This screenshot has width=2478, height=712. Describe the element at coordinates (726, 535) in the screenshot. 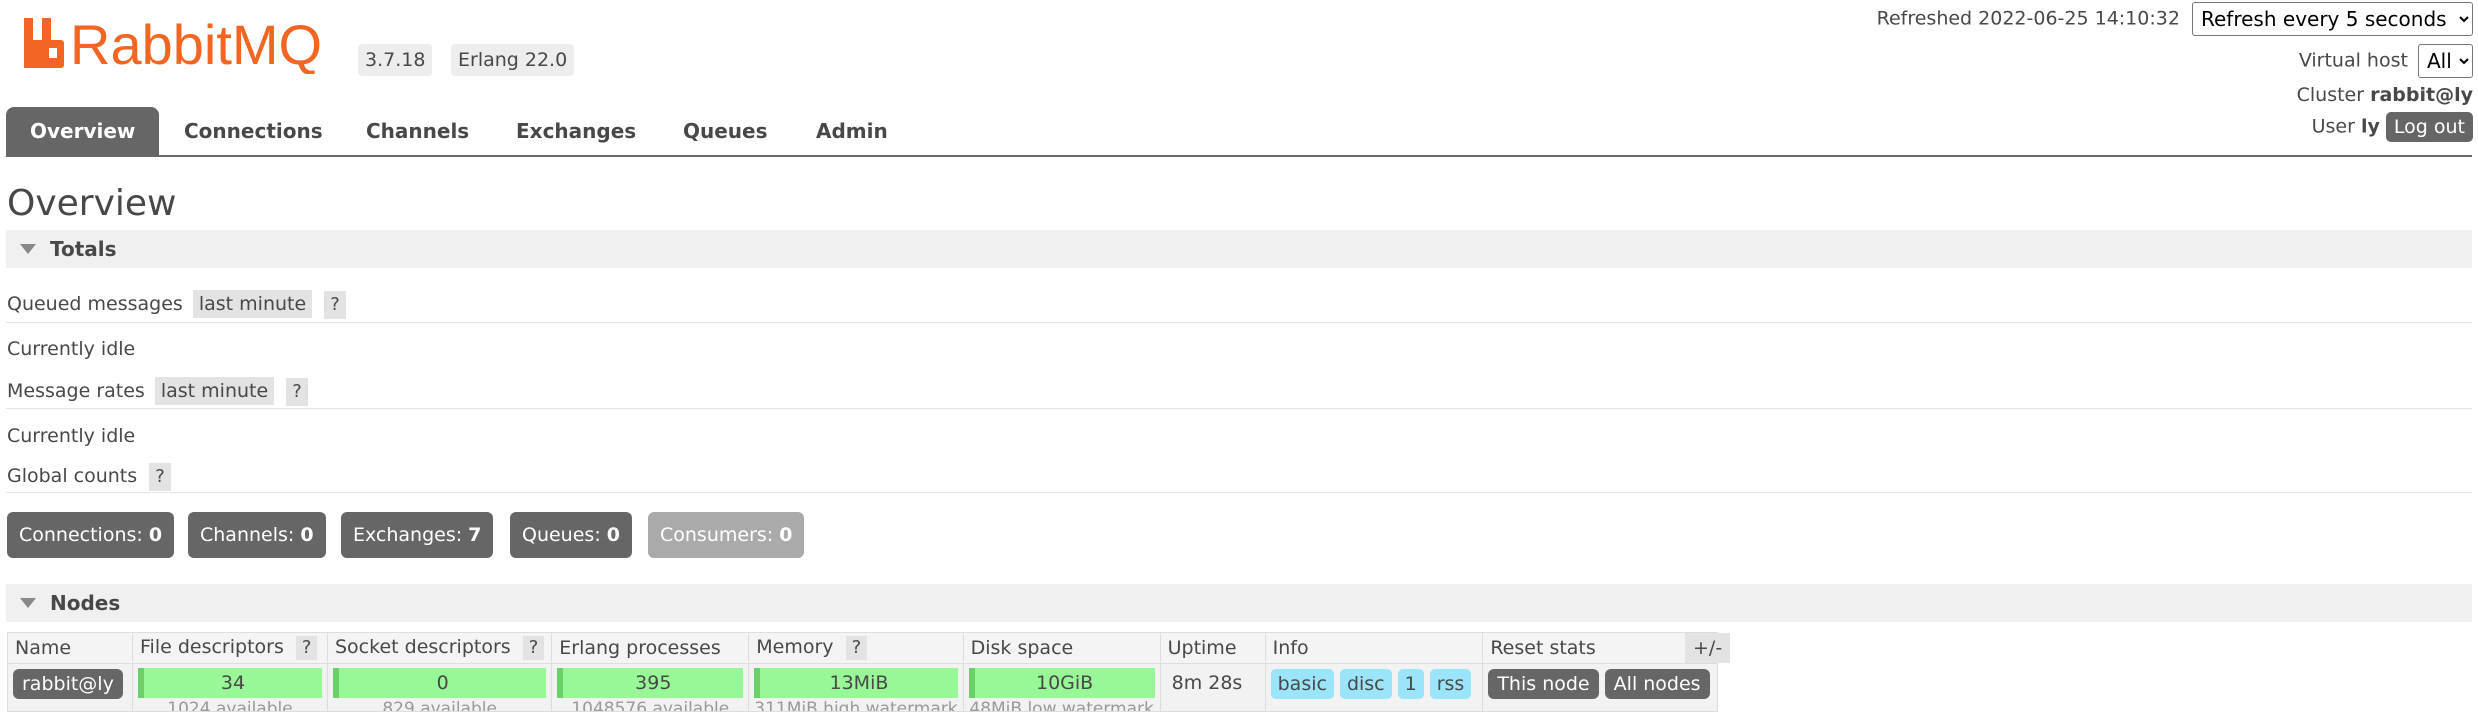

I see `consumers-count: Consumers: 0` at that location.